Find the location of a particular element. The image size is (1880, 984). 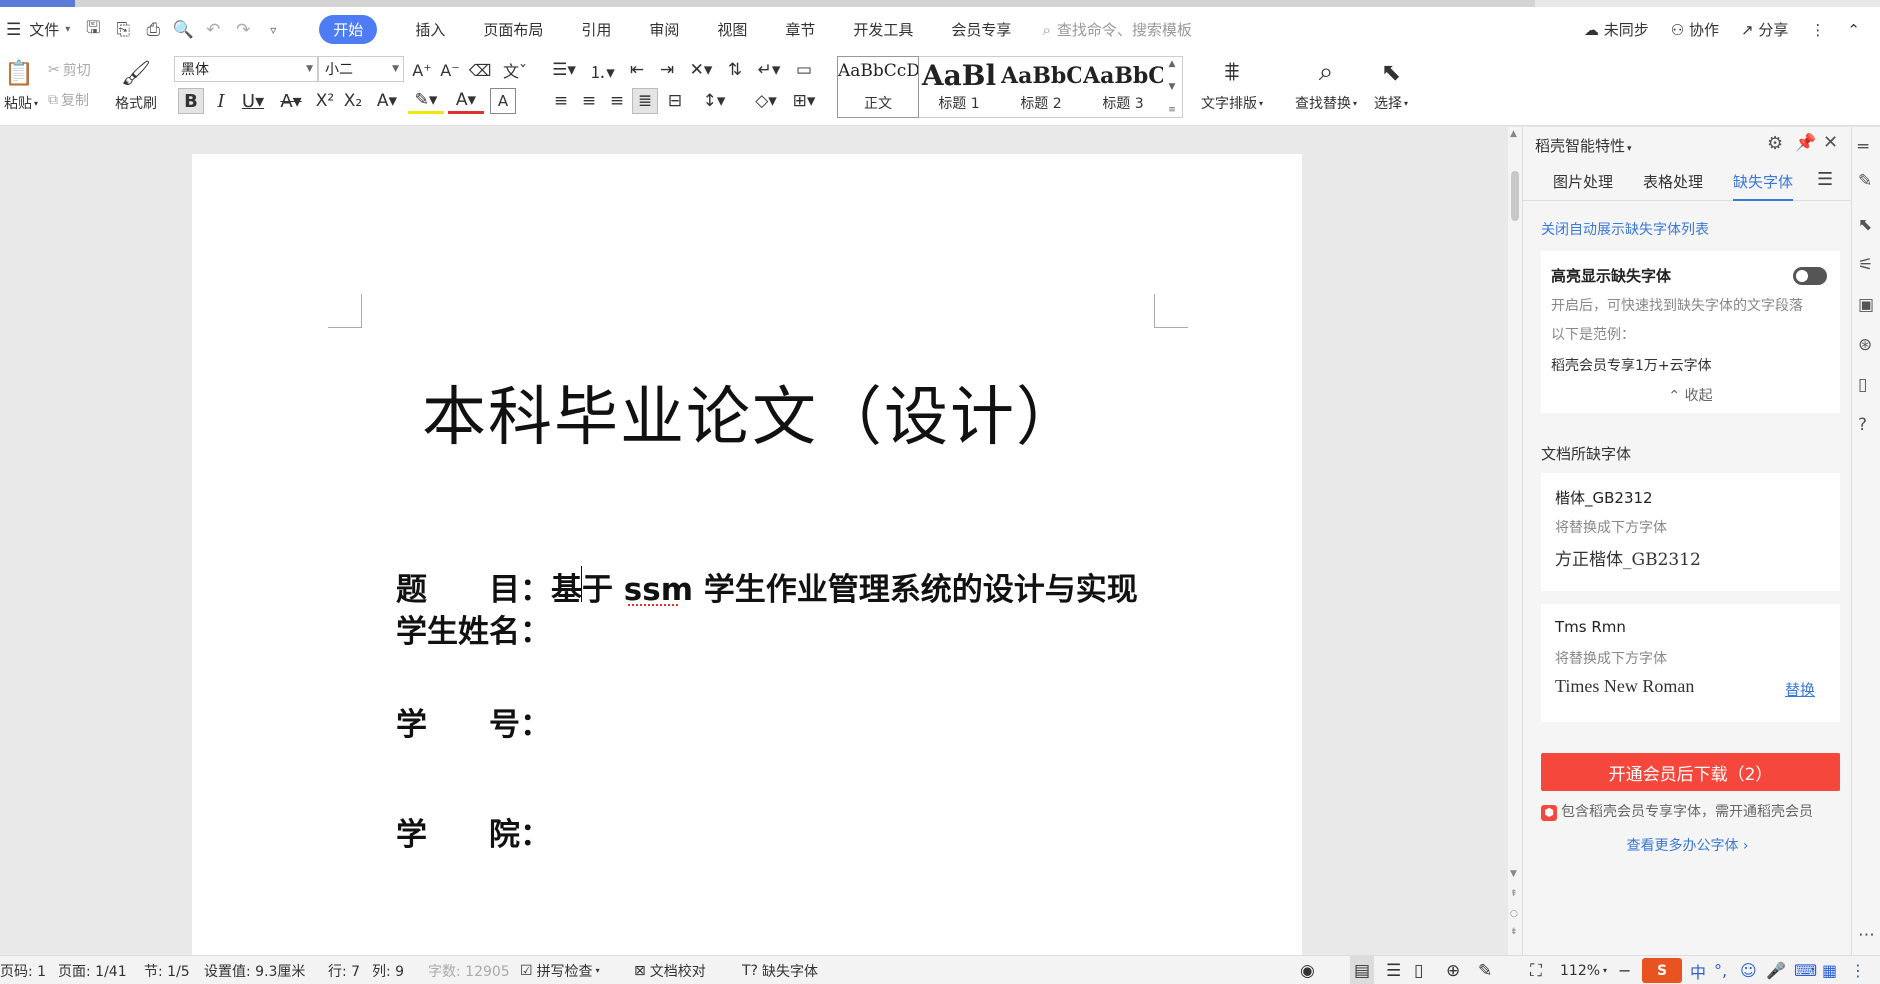

highlight-toggle is located at coordinates (1810, 276).